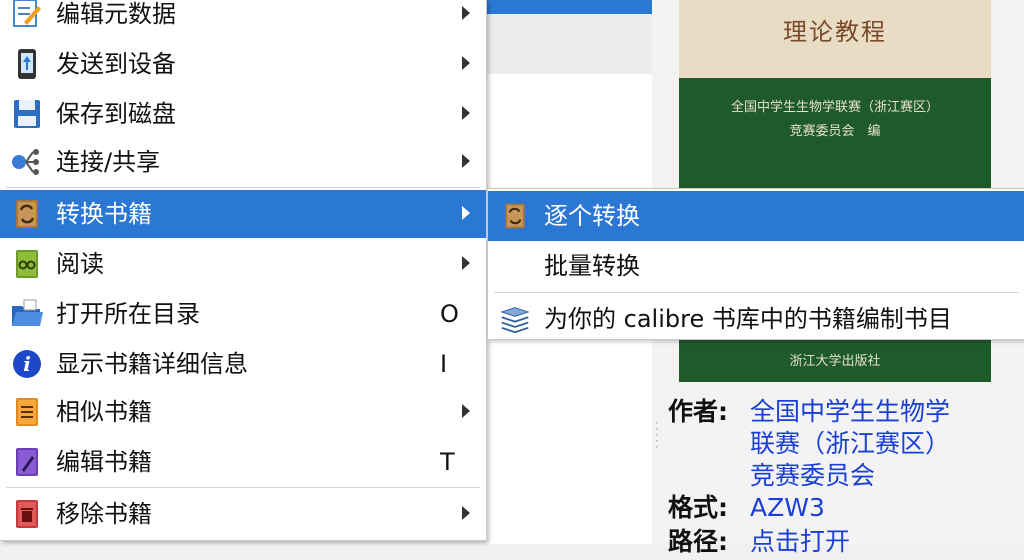 This screenshot has width=1024, height=560. Describe the element at coordinates (243, 114) in the screenshot. I see `menu-item-save-to-disk: 保存到磁盘` at that location.